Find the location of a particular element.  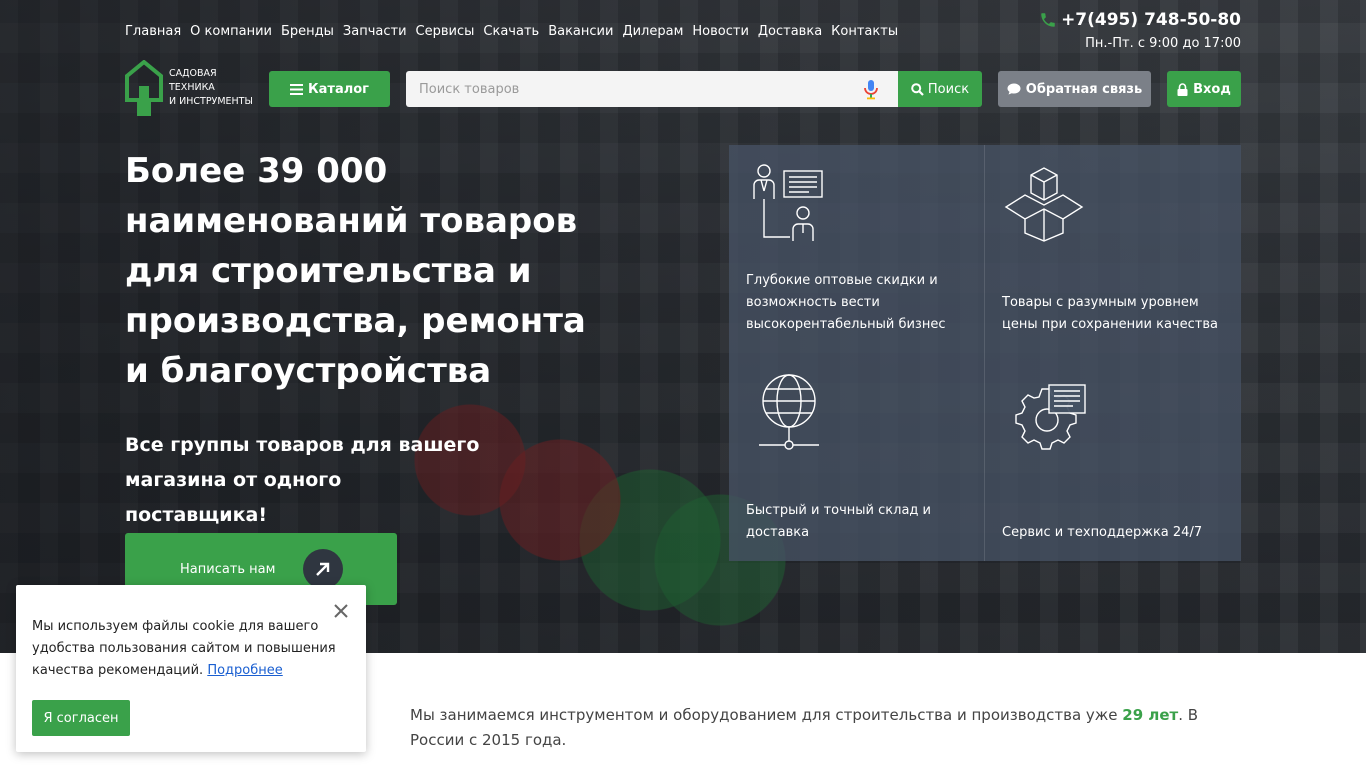

search-button-label: Поиск is located at coordinates (948, 89).